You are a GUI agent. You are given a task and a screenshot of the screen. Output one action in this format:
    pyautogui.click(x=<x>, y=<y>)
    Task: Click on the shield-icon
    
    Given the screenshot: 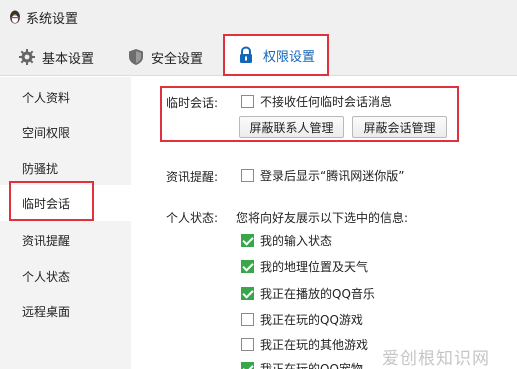 What is the action you would take?
    pyautogui.click(x=136, y=57)
    